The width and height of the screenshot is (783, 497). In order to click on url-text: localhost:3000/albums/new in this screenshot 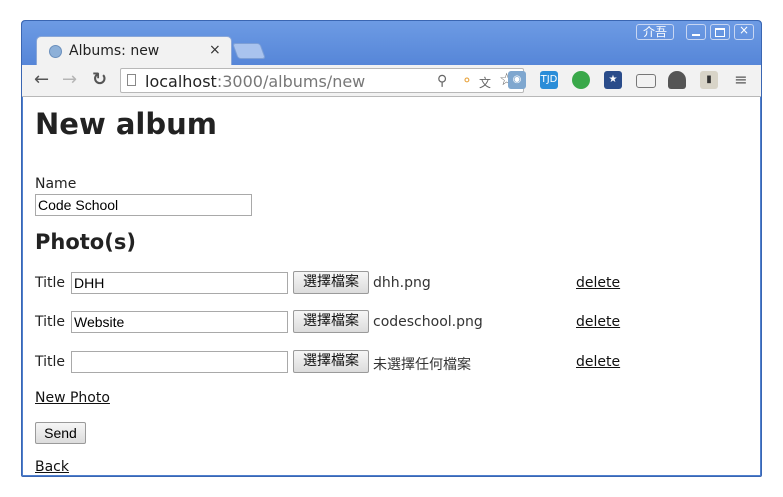, I will do `click(255, 81)`.